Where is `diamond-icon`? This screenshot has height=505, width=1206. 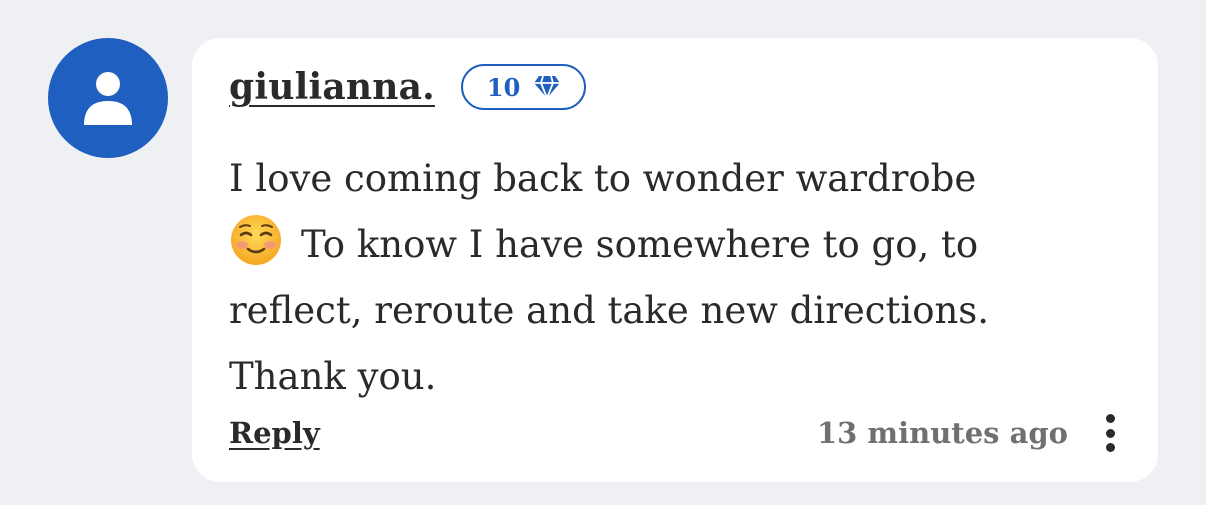 diamond-icon is located at coordinates (547, 87).